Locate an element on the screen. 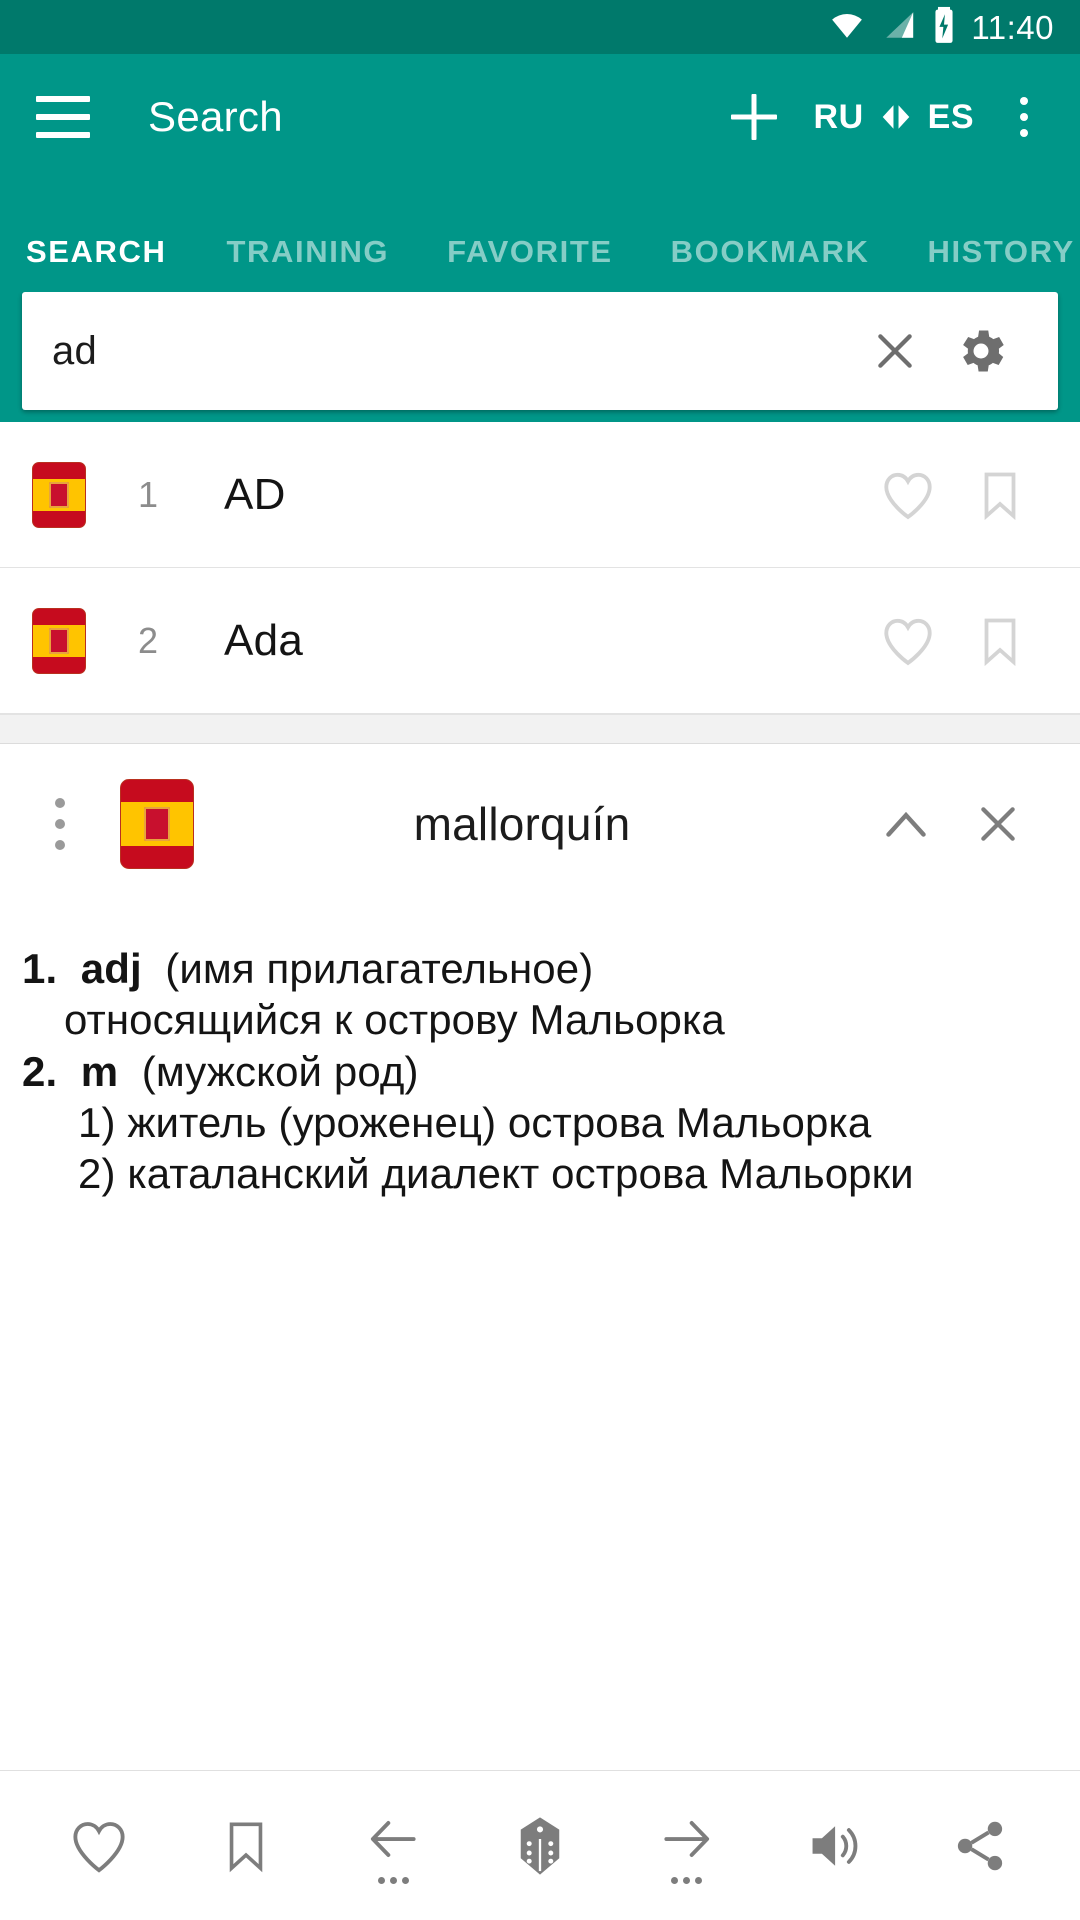  part-of-speech-gloss: (имя прилагательное) is located at coordinates (379, 968).